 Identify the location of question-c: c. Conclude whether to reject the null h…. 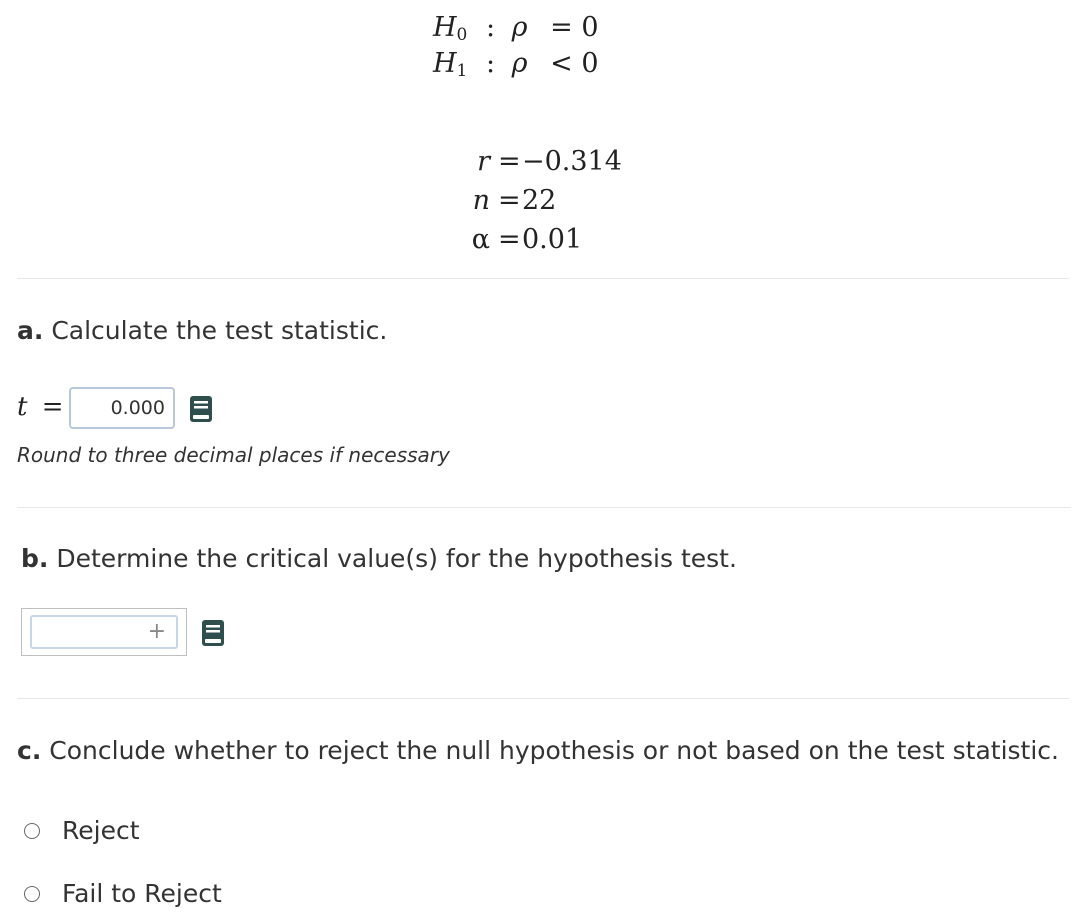
(538, 750).